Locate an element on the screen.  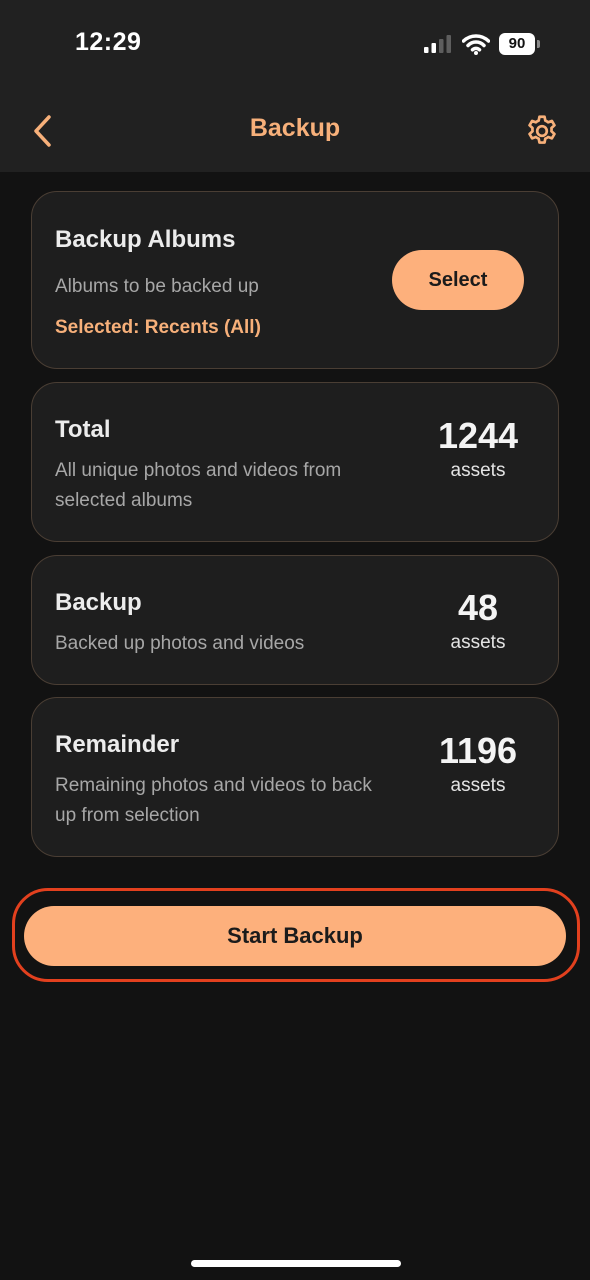
battery-icon: 90 is located at coordinates (520, 44).